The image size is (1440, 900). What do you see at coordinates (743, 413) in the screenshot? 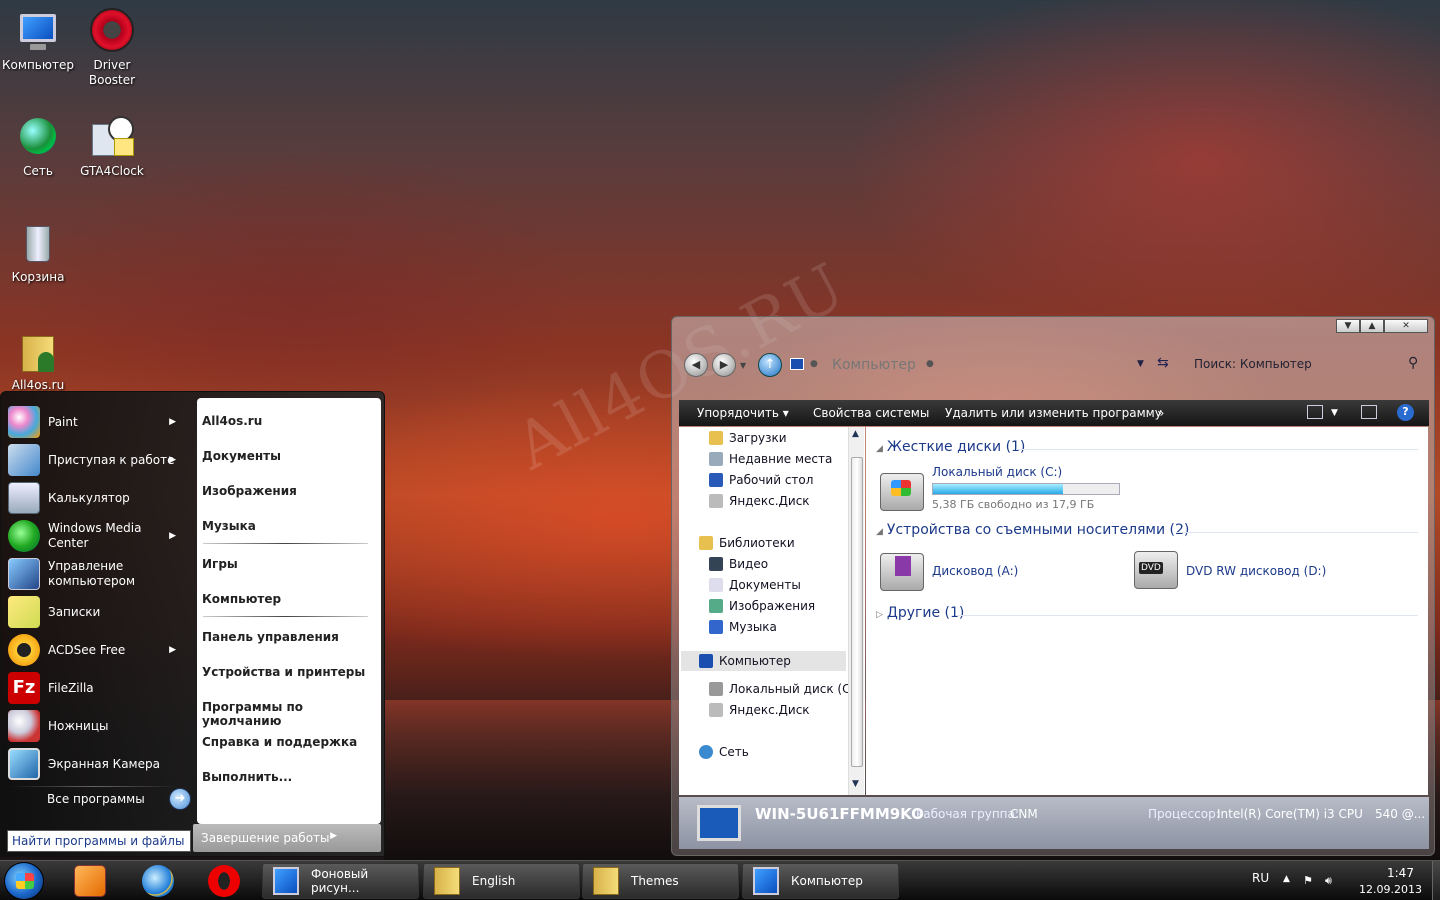
I see `organize-button: Упорядочить ▾` at bounding box center [743, 413].